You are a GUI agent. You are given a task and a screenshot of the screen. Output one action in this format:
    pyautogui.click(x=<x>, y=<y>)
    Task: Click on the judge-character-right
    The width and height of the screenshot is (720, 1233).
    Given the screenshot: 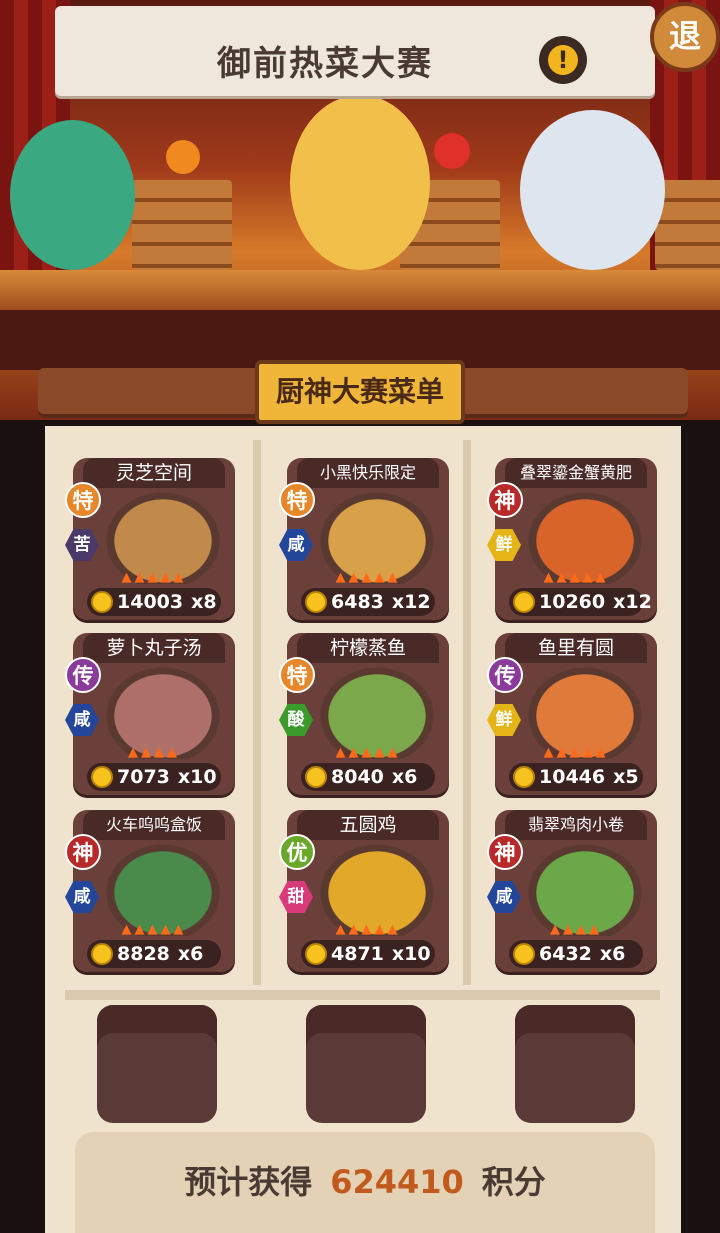 What is the action you would take?
    pyautogui.click(x=592, y=190)
    